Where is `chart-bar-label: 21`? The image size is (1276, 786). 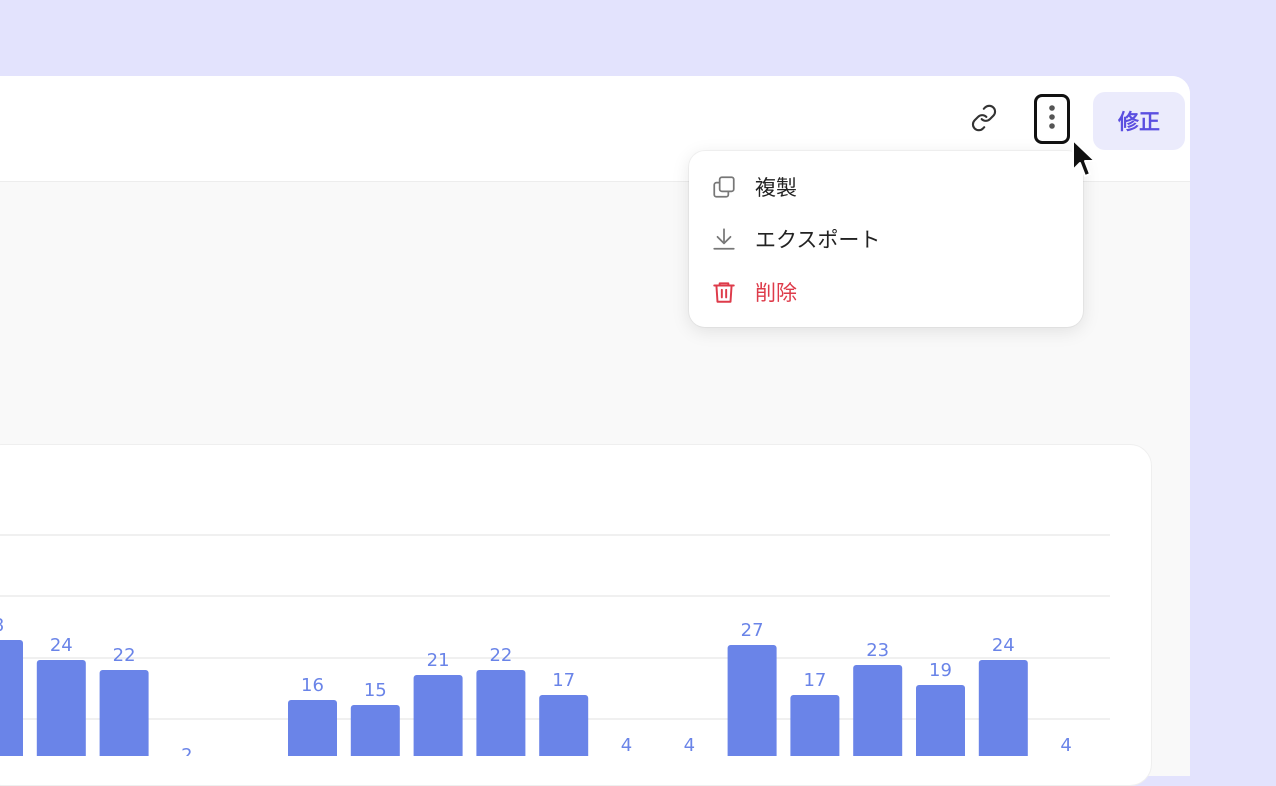
chart-bar-label: 21 is located at coordinates (438, 660).